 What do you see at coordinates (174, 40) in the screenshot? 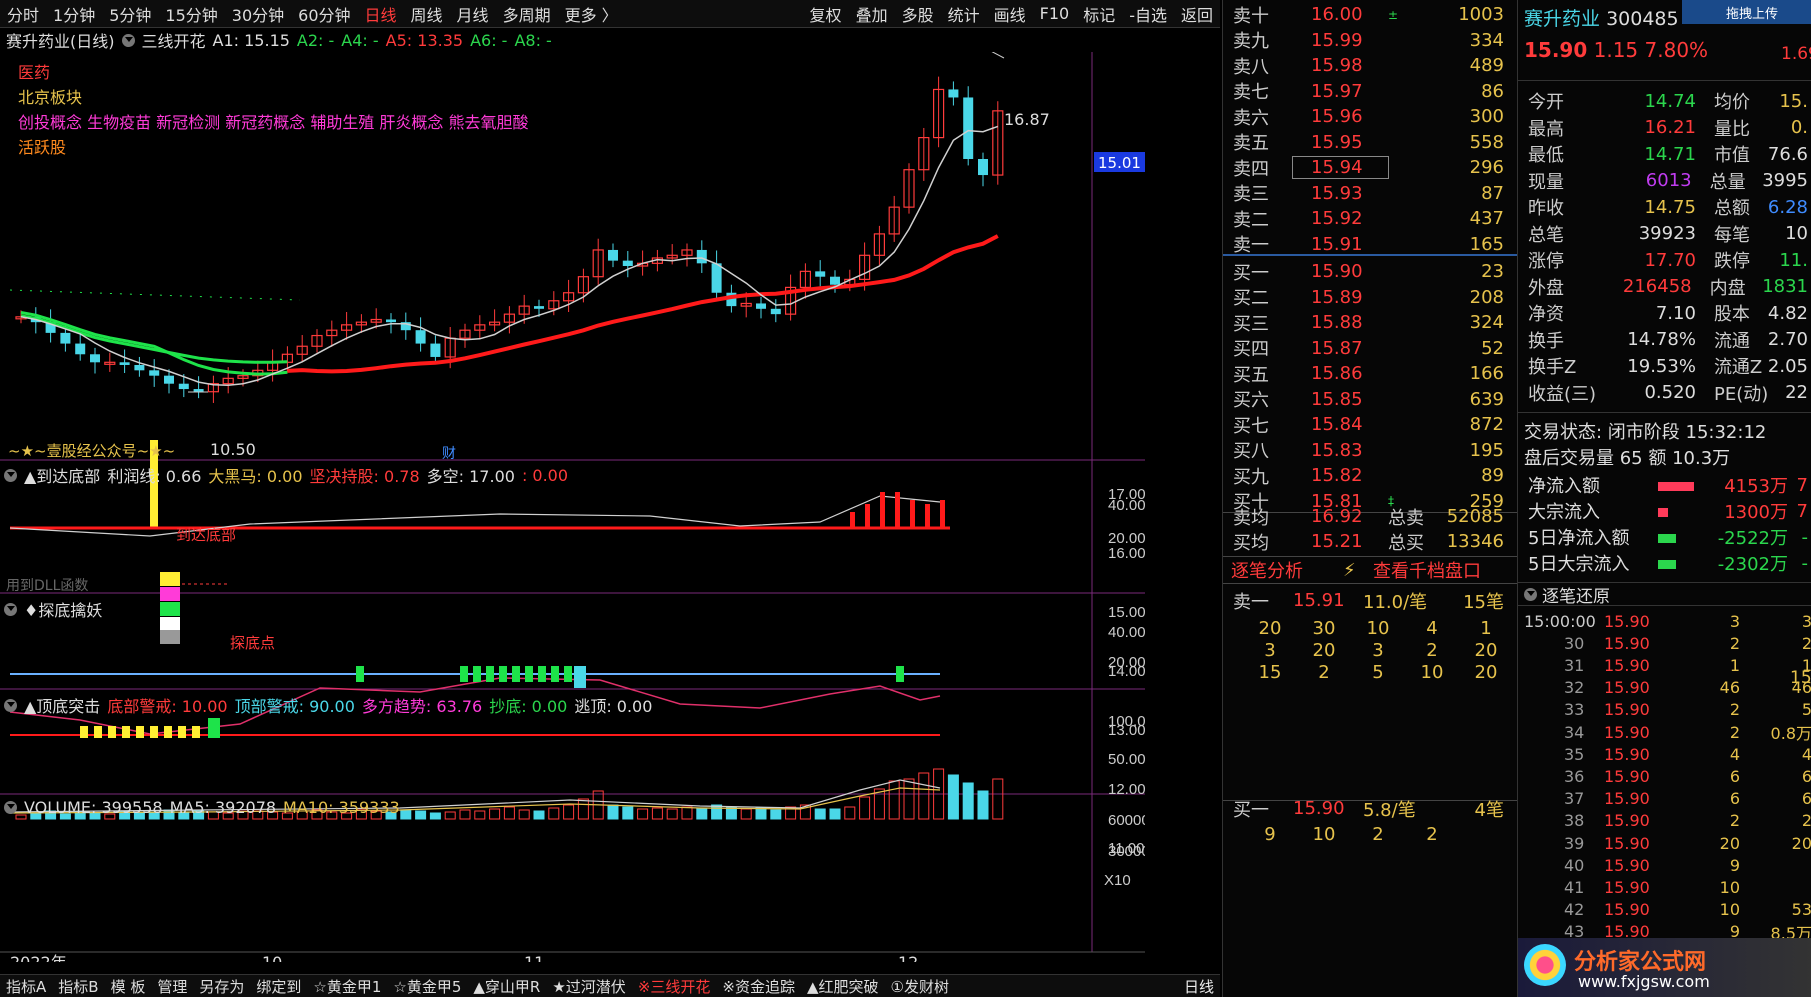
I see `indicator-name: 三线开花` at bounding box center [174, 40].